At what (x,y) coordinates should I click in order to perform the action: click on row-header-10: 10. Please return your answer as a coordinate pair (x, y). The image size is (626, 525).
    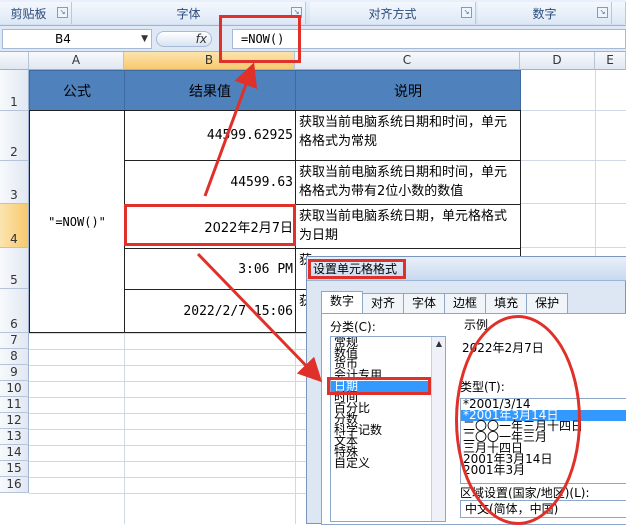
    Looking at the image, I should click on (14, 389).